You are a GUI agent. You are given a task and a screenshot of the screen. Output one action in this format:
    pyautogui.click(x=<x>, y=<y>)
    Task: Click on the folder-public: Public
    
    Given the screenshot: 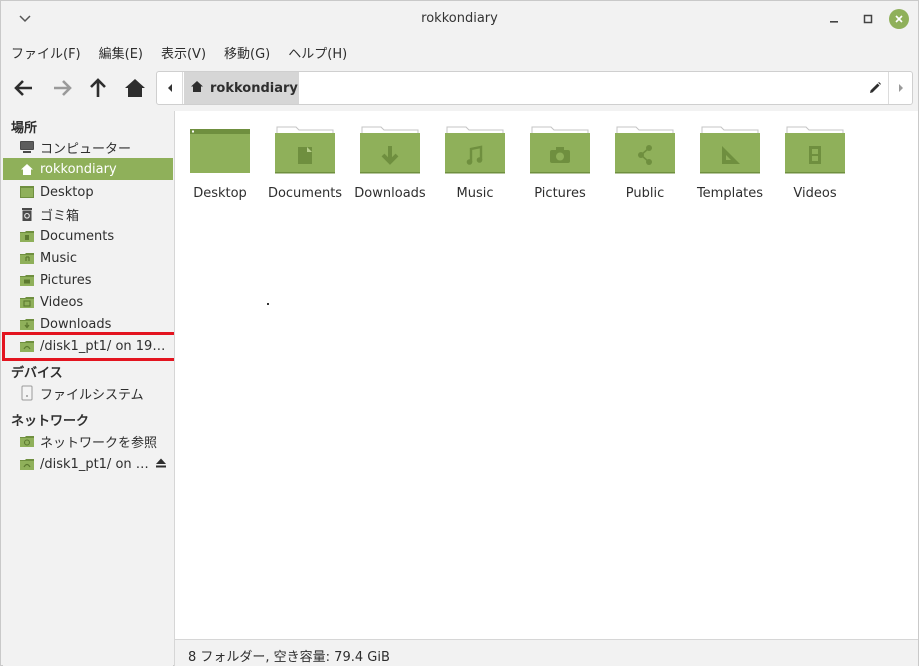 What is the action you would take?
    pyautogui.click(x=645, y=163)
    